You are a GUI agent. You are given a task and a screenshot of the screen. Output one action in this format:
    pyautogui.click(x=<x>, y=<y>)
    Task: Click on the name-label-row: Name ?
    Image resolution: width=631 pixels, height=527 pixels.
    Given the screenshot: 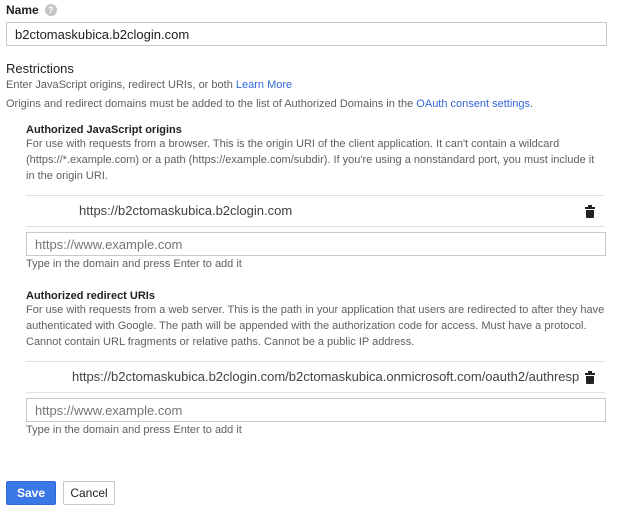 What is the action you would take?
    pyautogui.click(x=31, y=10)
    